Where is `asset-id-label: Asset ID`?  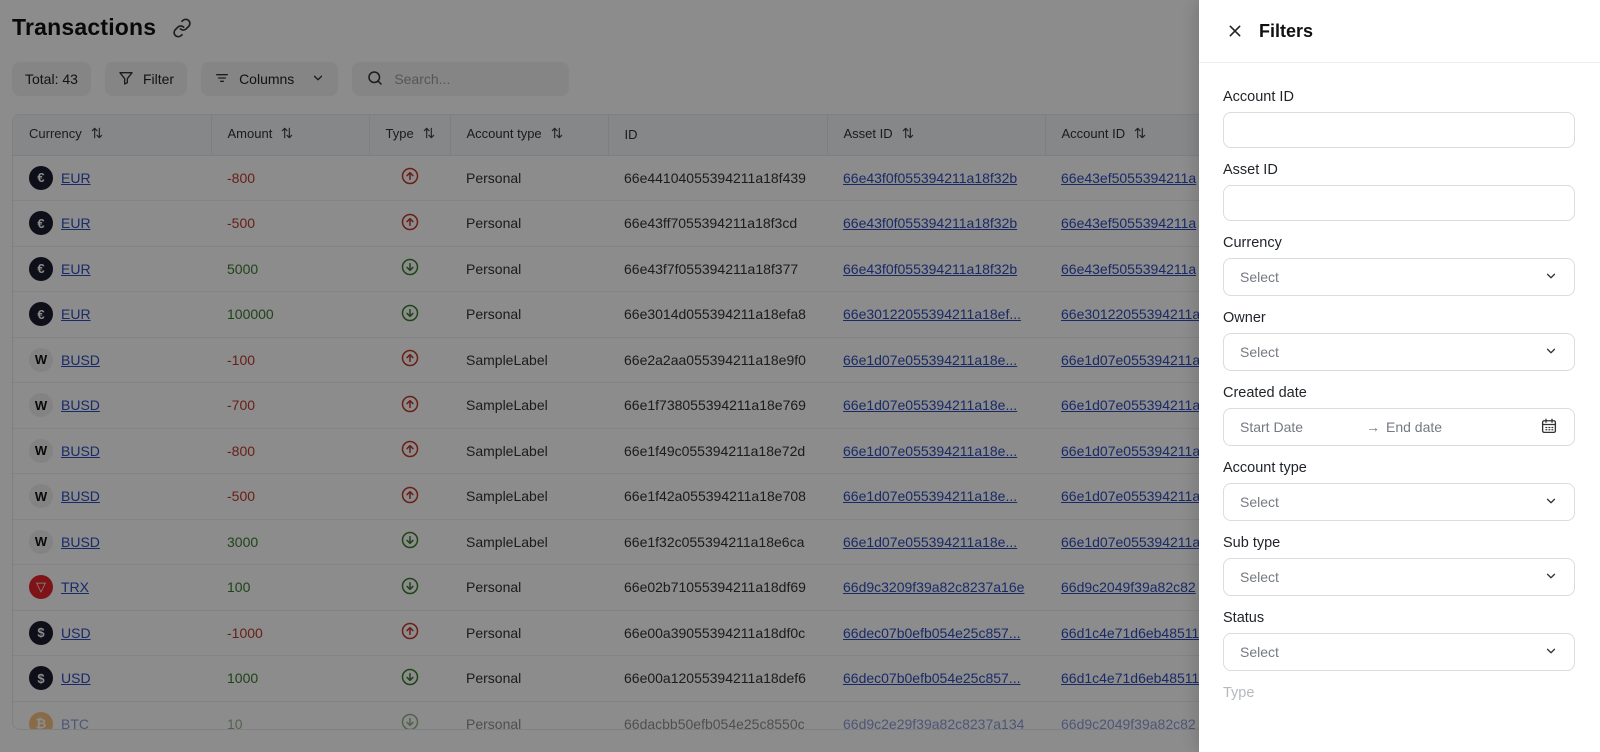
asset-id-label: Asset ID is located at coordinates (1250, 170).